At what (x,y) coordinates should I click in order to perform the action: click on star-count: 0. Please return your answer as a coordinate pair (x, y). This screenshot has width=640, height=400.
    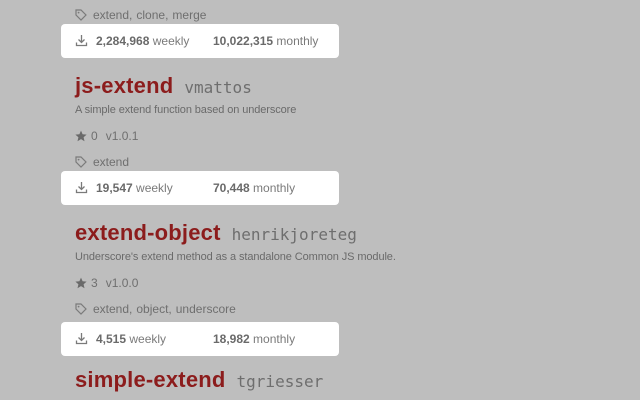
    Looking at the image, I should click on (94, 136).